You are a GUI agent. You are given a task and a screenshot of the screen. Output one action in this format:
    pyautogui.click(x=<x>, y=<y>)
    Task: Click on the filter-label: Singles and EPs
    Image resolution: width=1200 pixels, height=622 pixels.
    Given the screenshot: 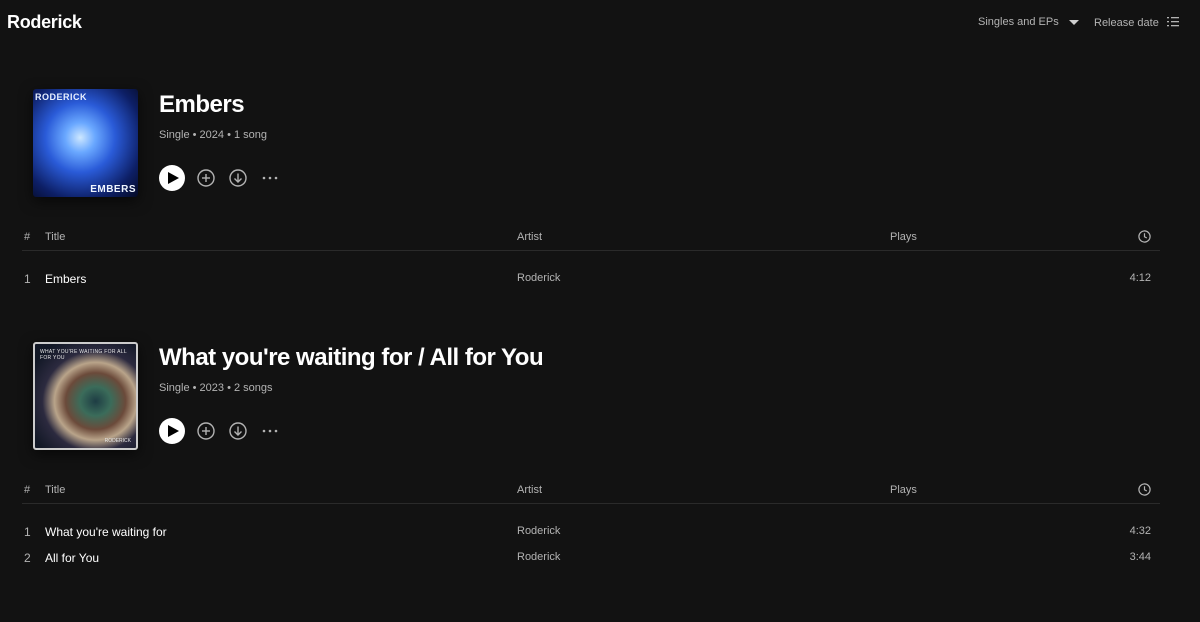 What is the action you would take?
    pyautogui.click(x=1018, y=22)
    